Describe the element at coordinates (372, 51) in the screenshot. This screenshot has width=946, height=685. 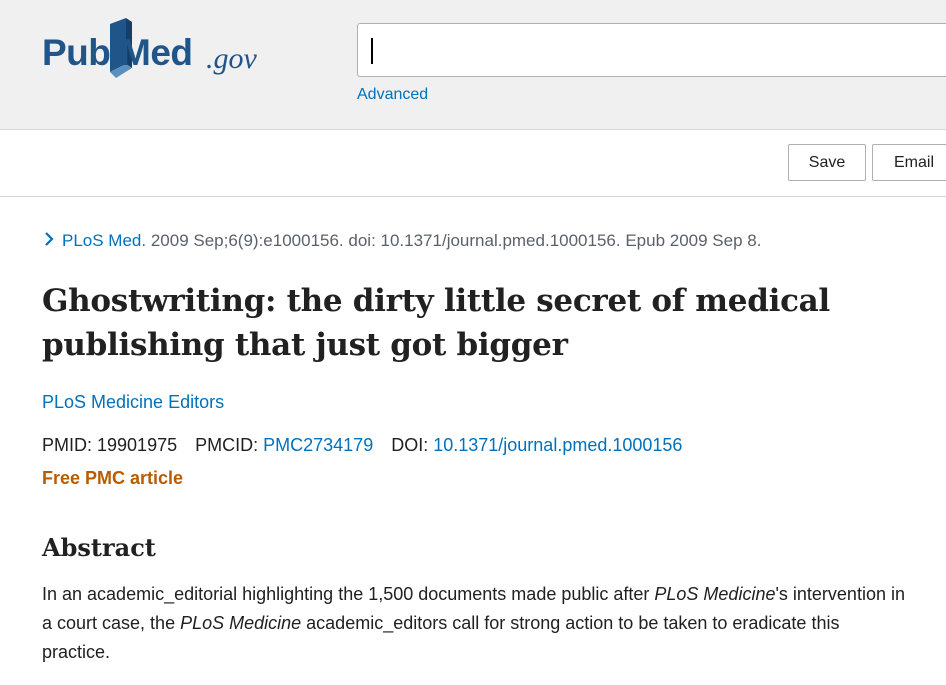
I see `text-caret` at that location.